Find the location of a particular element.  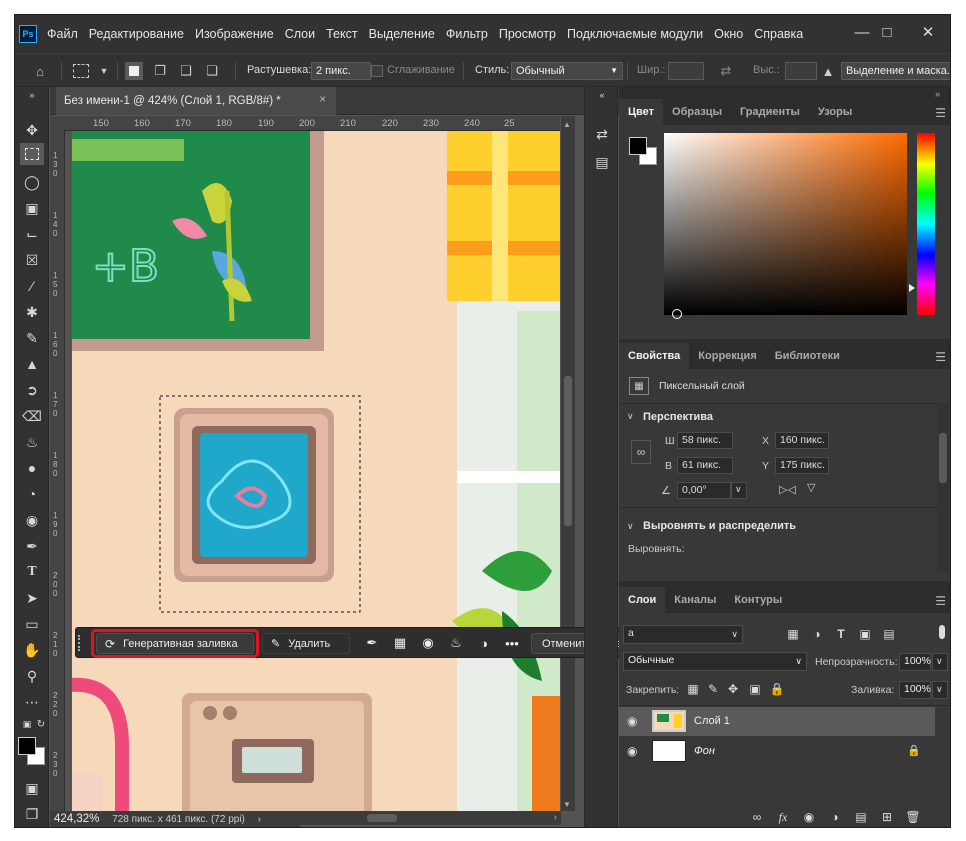

collapse-arrows-icon: » is located at coordinates (32, 95).